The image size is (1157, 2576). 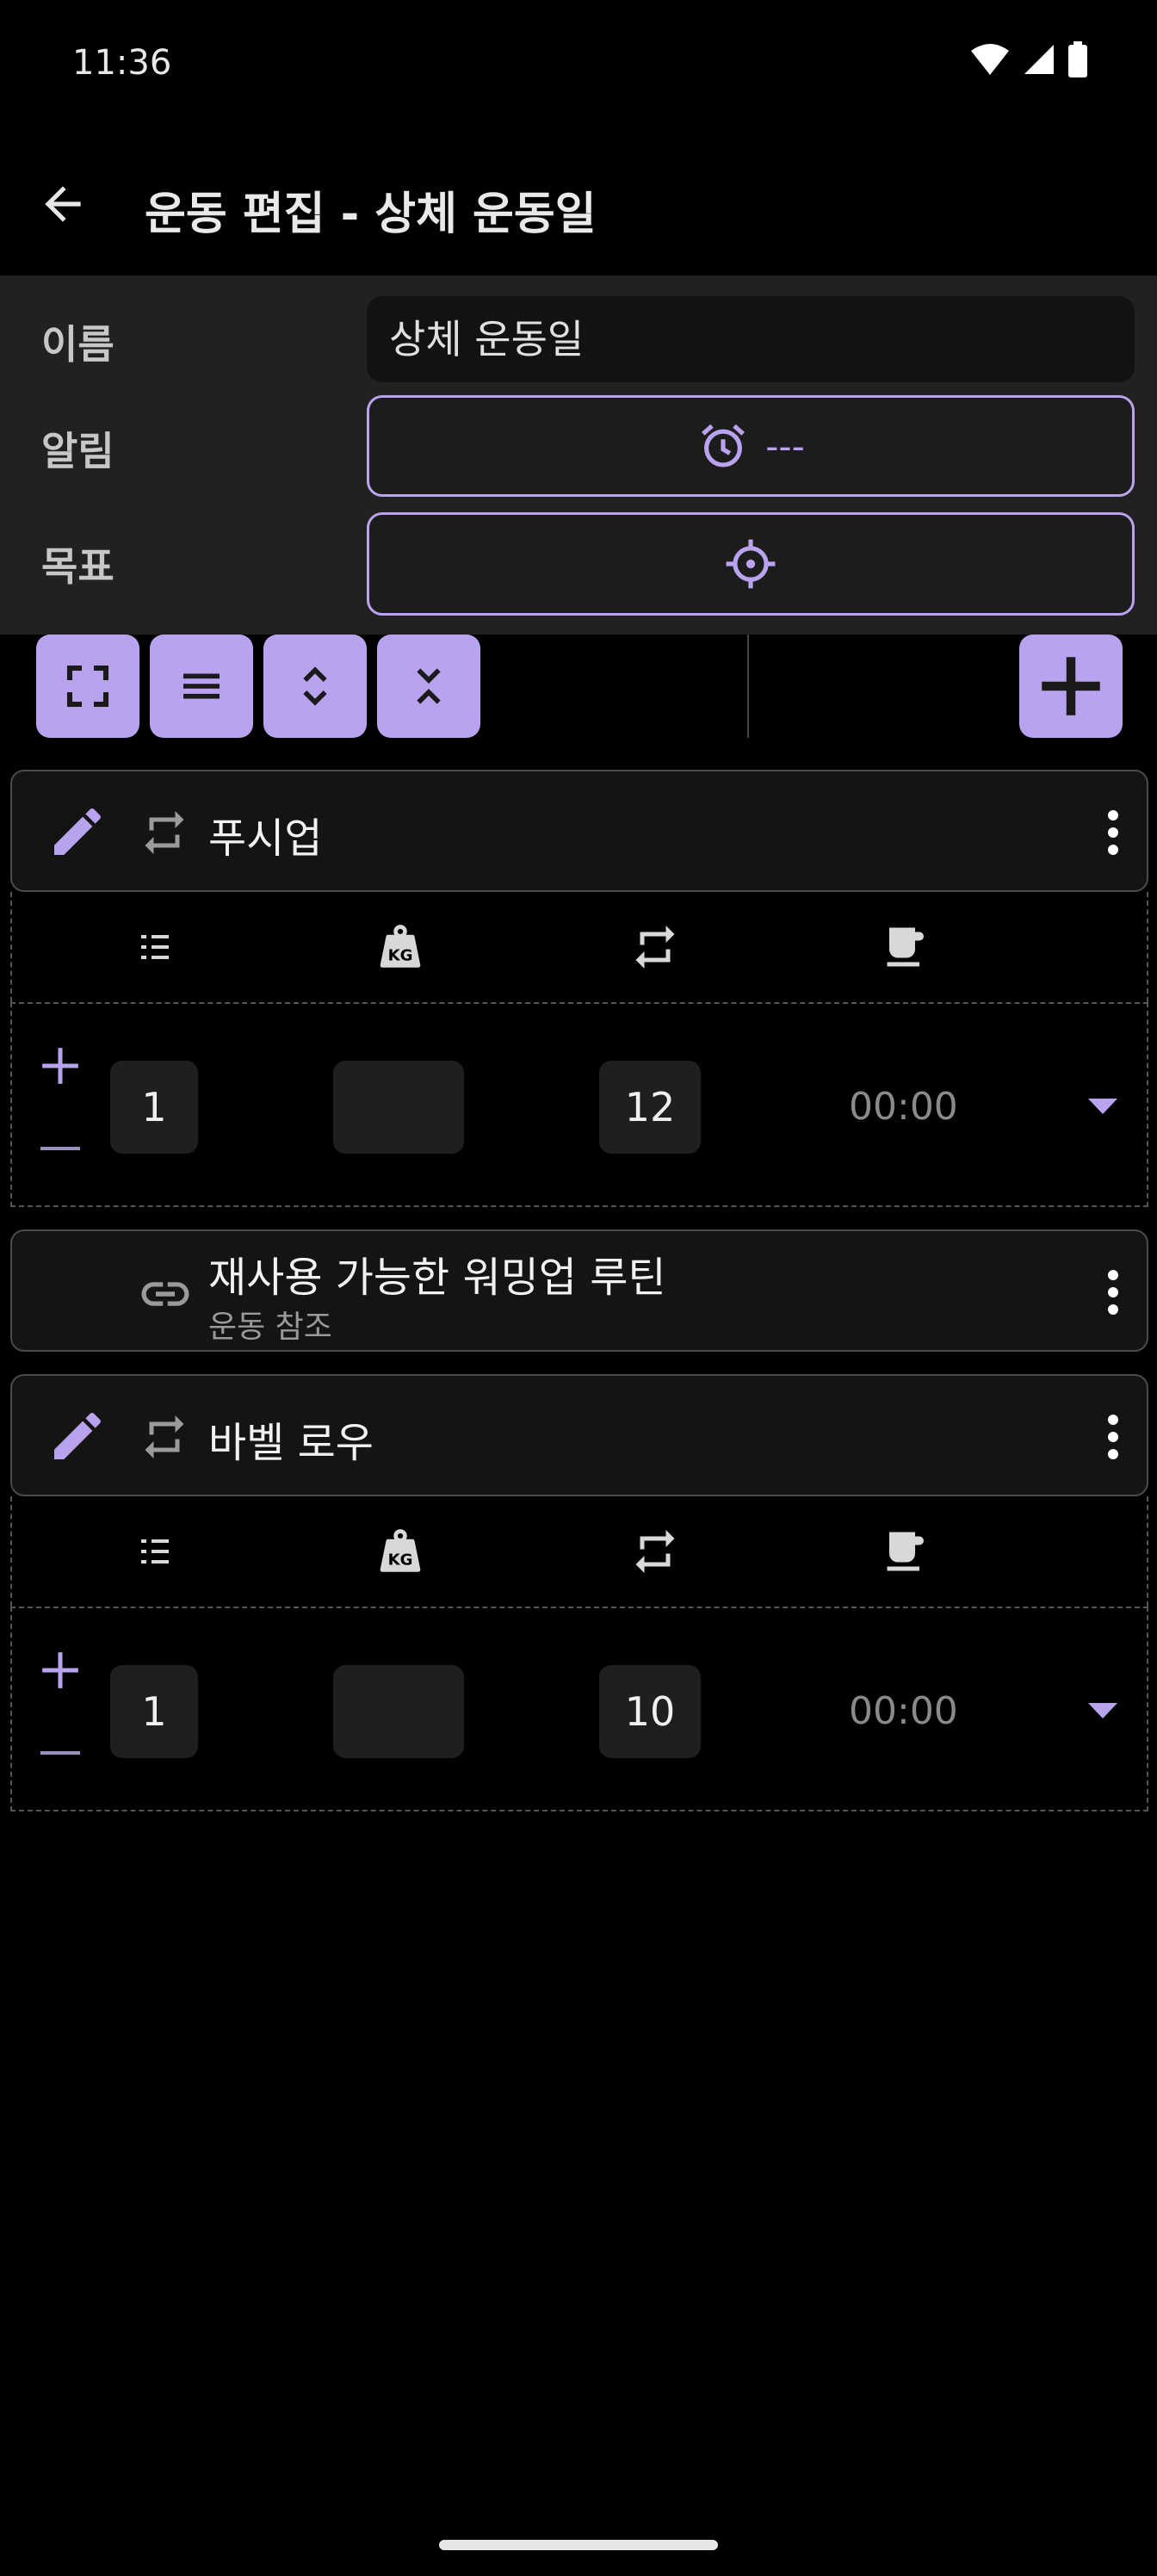 I want to click on exercise-name: 재사용 가능한 워밍업 루틴, so click(x=437, y=1278).